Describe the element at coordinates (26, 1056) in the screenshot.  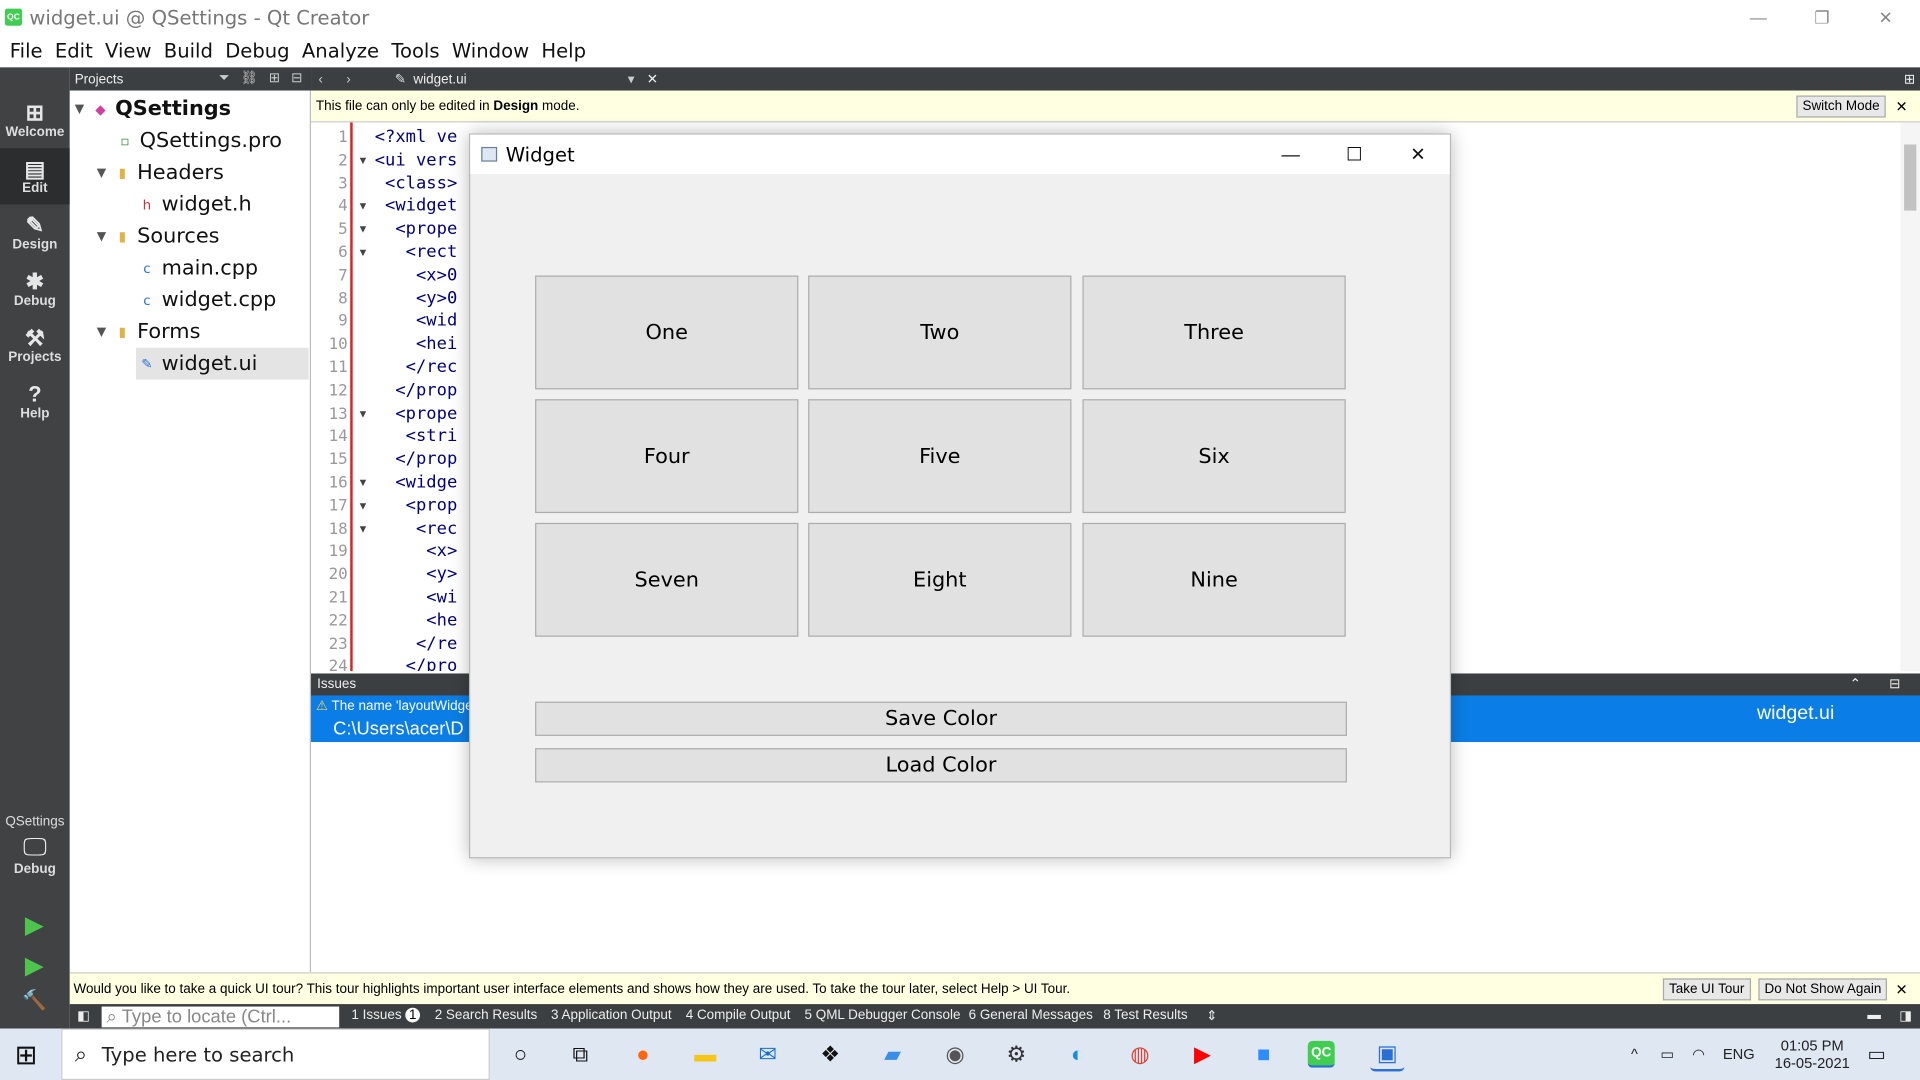
I see `start-button: ⊞` at that location.